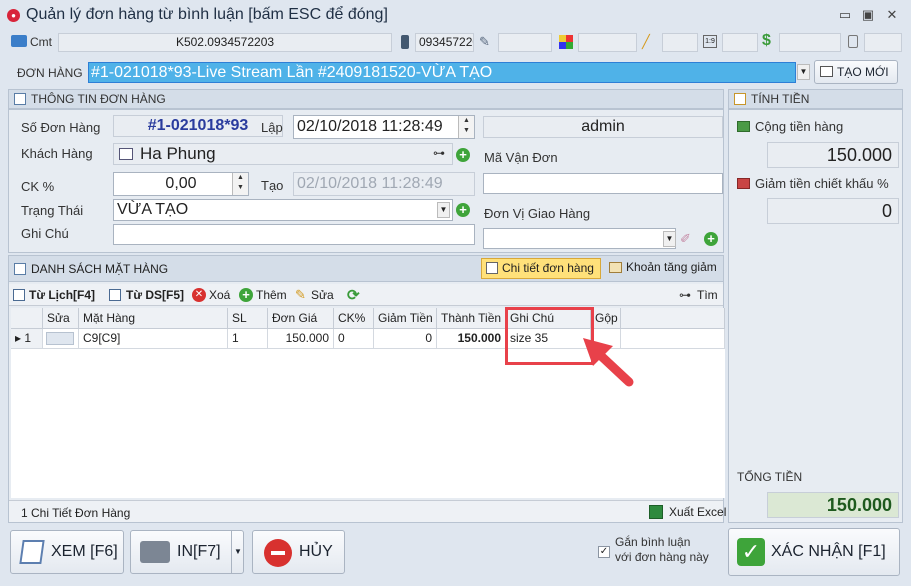 The width and height of the screenshot is (911, 586). Describe the element at coordinates (603, 183) in the screenshot. I see `tracking-field` at that location.